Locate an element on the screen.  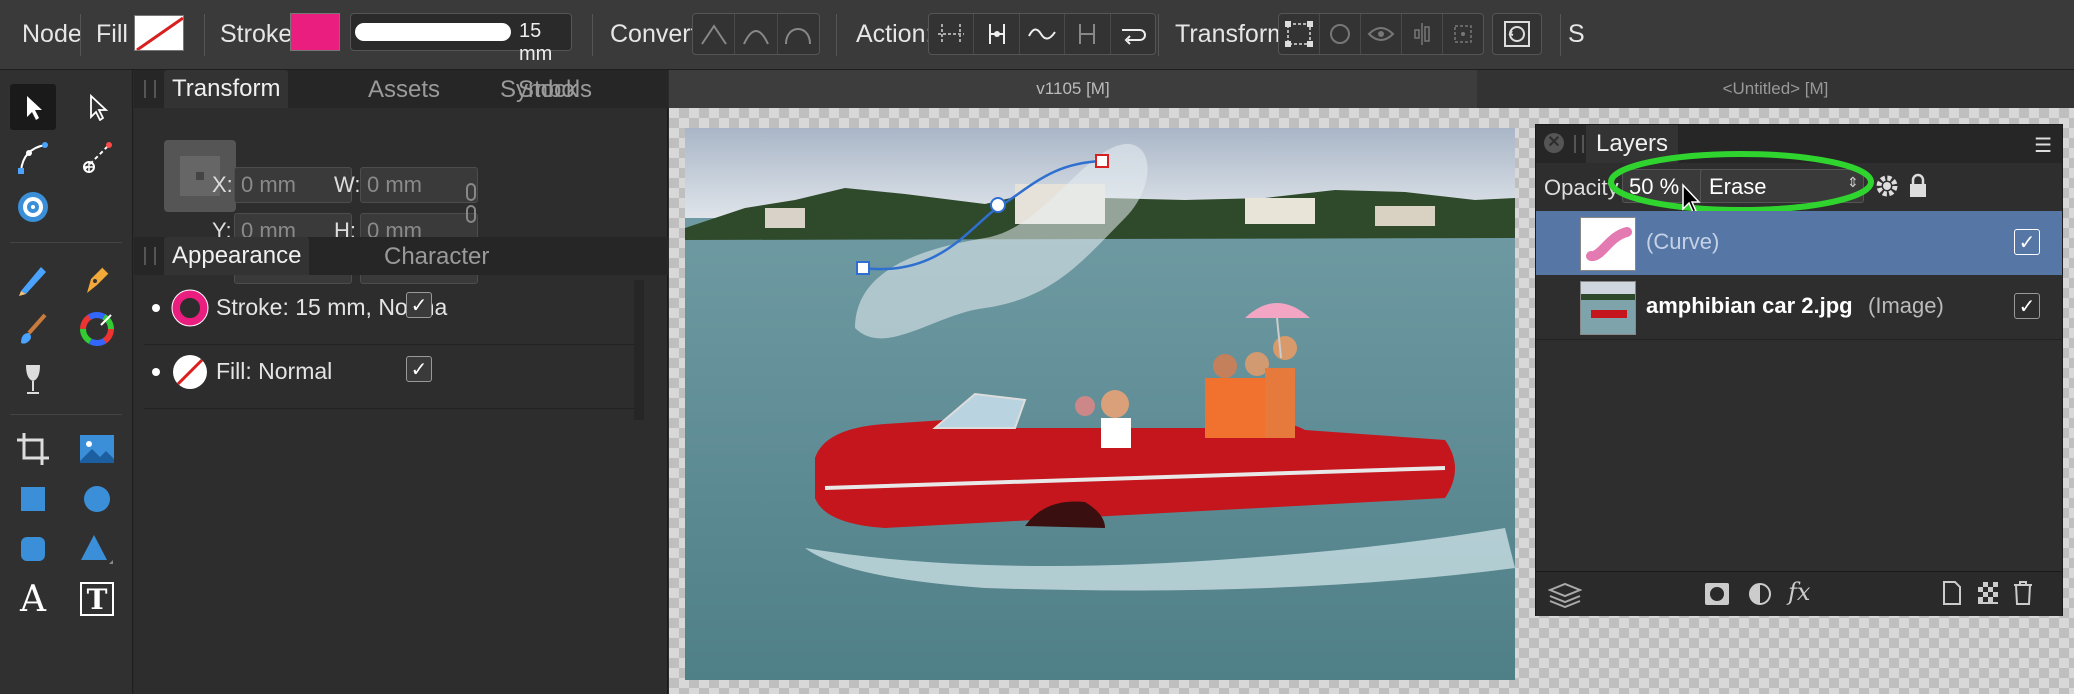
move-tool is located at coordinates (33, 107).